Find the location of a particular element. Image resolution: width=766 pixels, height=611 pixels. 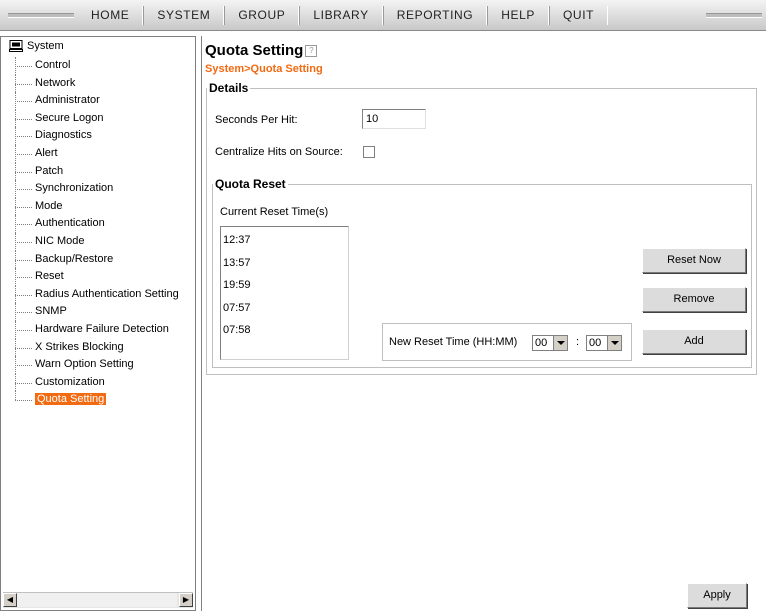

tree-item-hardware-failure-detection: Hardware Failure Detection is located at coordinates (97, 329).